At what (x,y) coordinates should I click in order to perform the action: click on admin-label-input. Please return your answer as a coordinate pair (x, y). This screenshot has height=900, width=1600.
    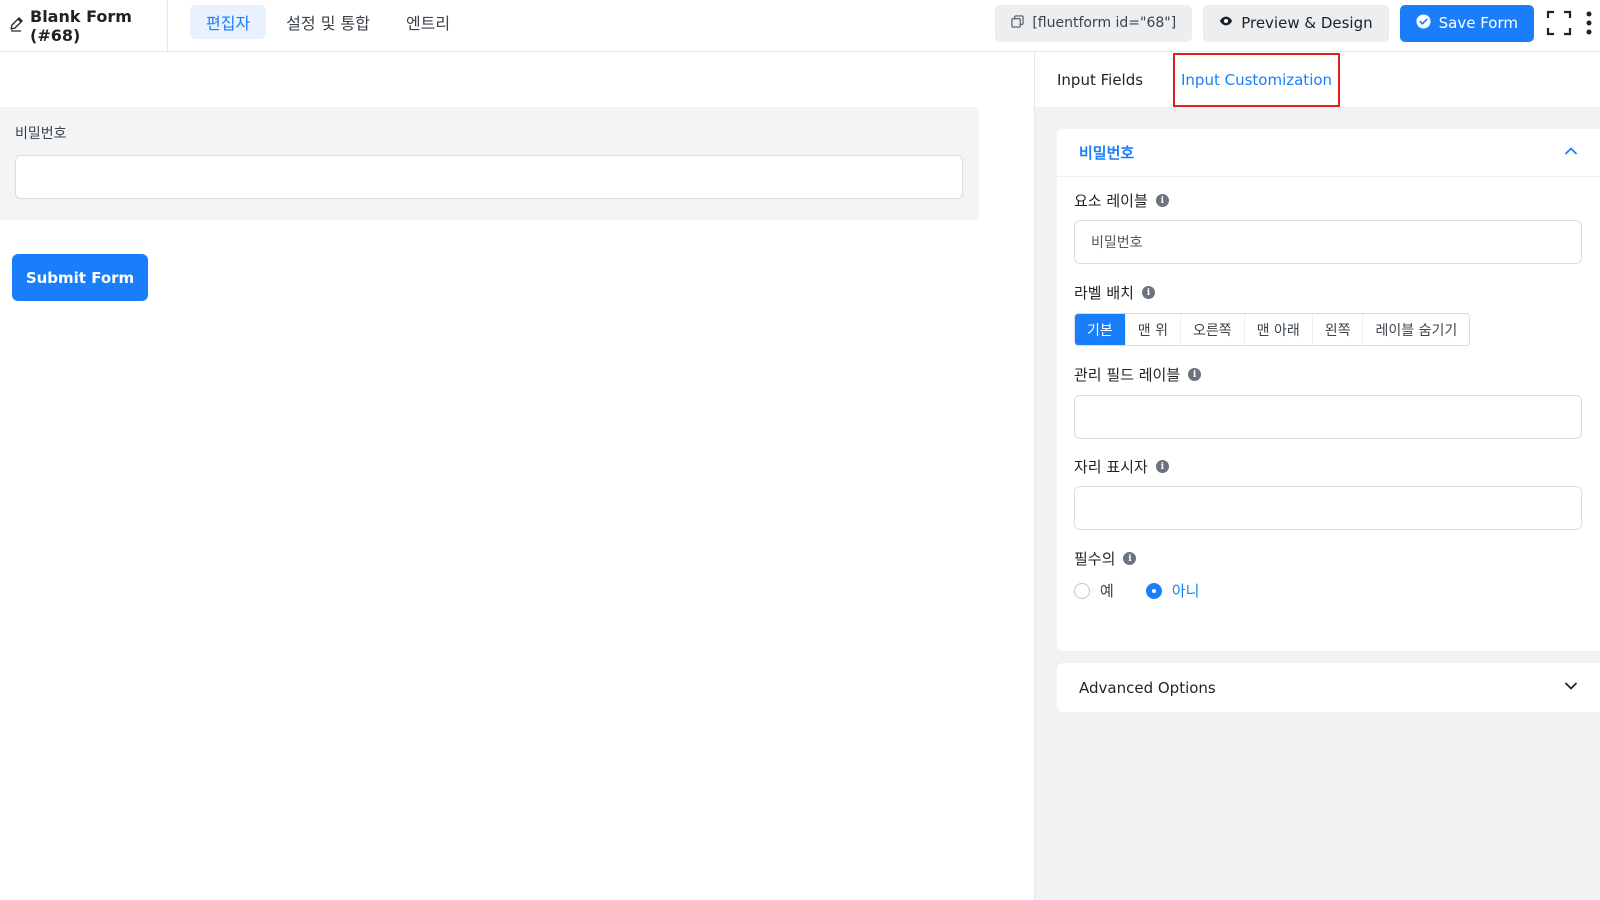
    Looking at the image, I should click on (1328, 417).